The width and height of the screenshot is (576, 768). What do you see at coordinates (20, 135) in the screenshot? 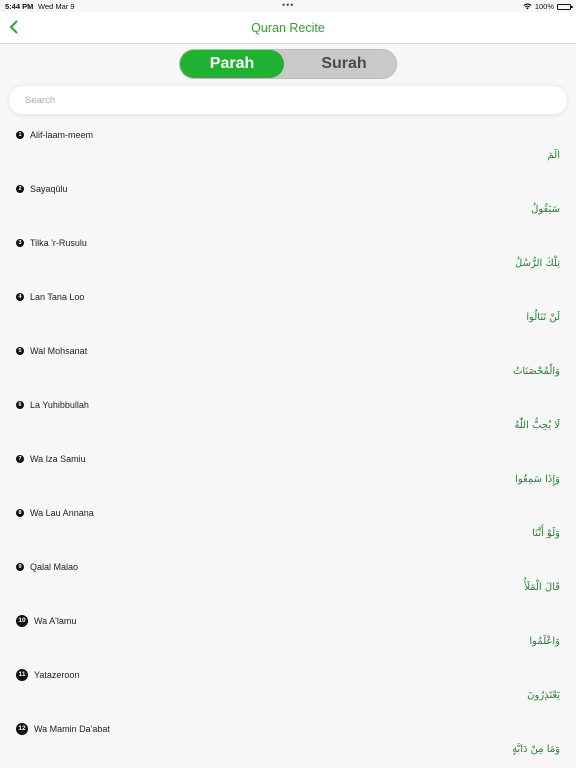
I see `parah-number-badge: 1` at bounding box center [20, 135].